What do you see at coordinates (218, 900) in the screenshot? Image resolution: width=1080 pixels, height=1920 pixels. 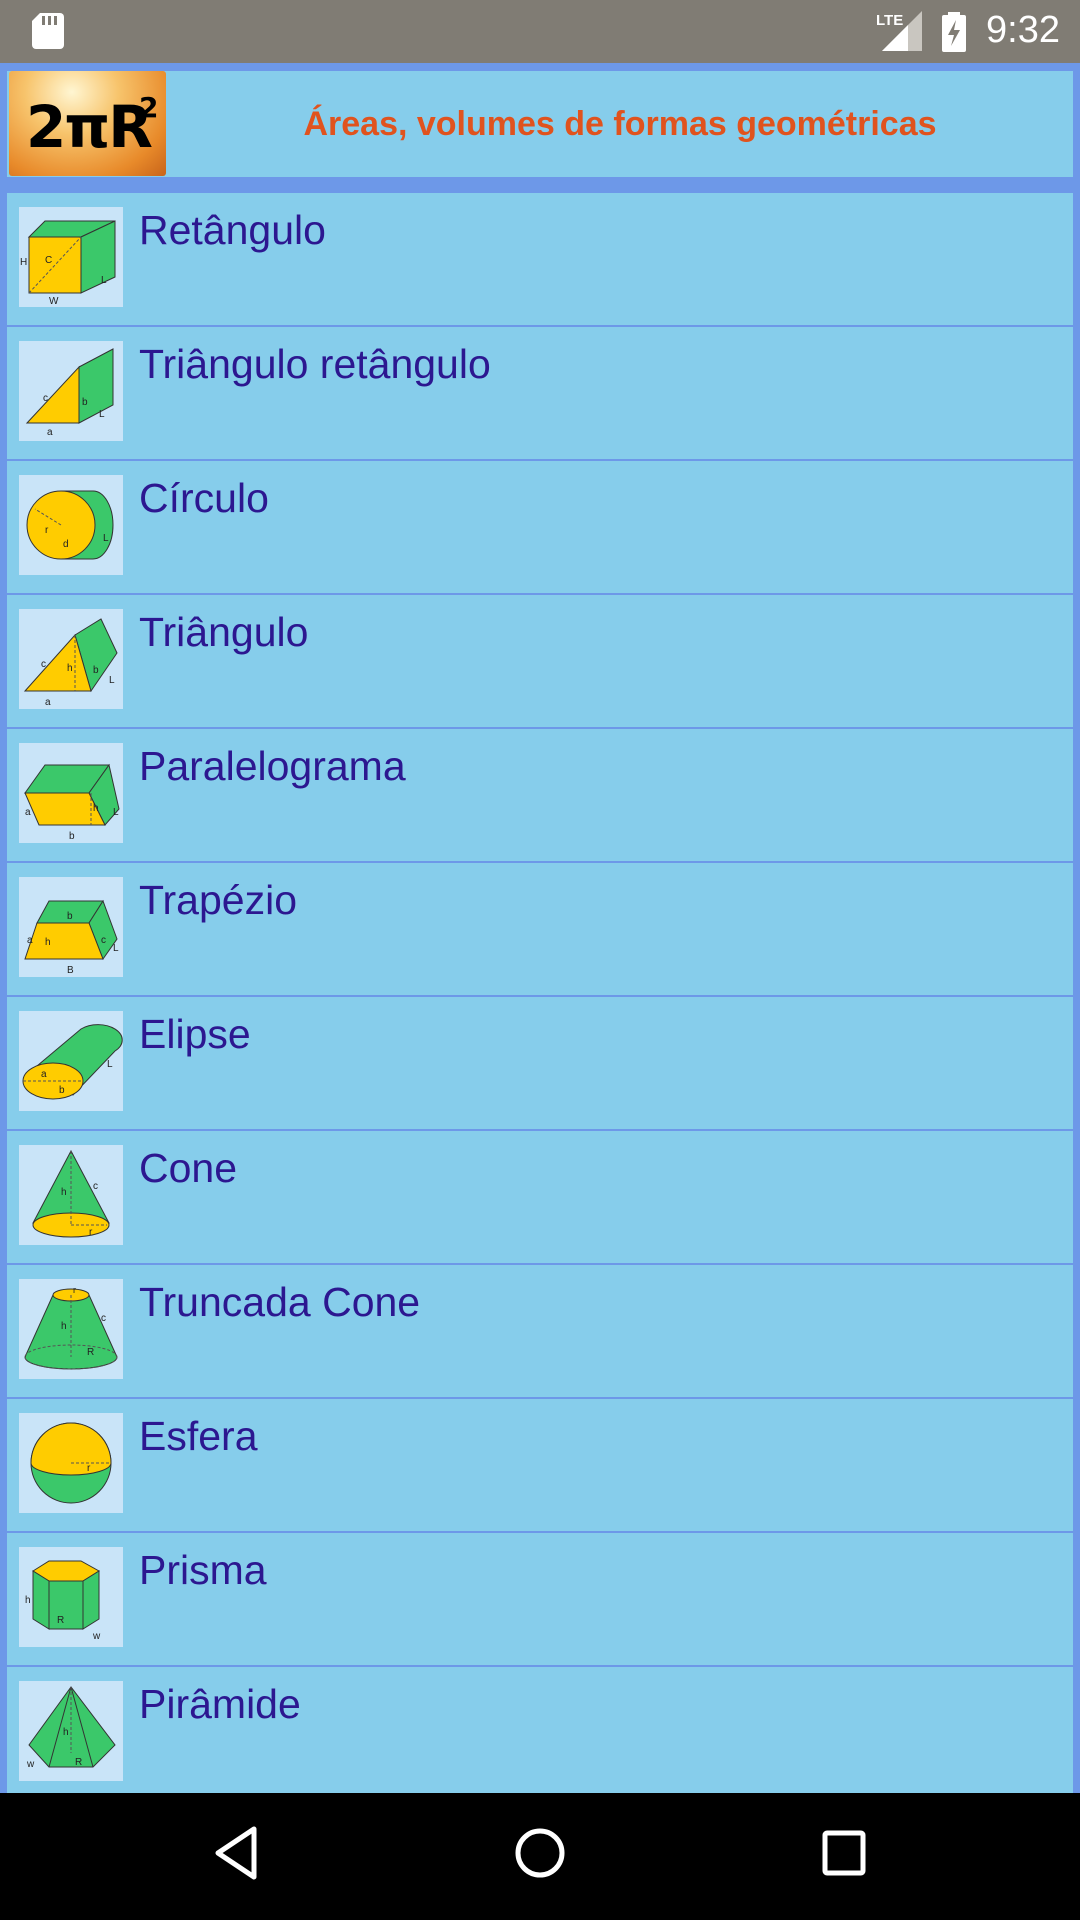 I see `item-label: Trapézio` at bounding box center [218, 900].